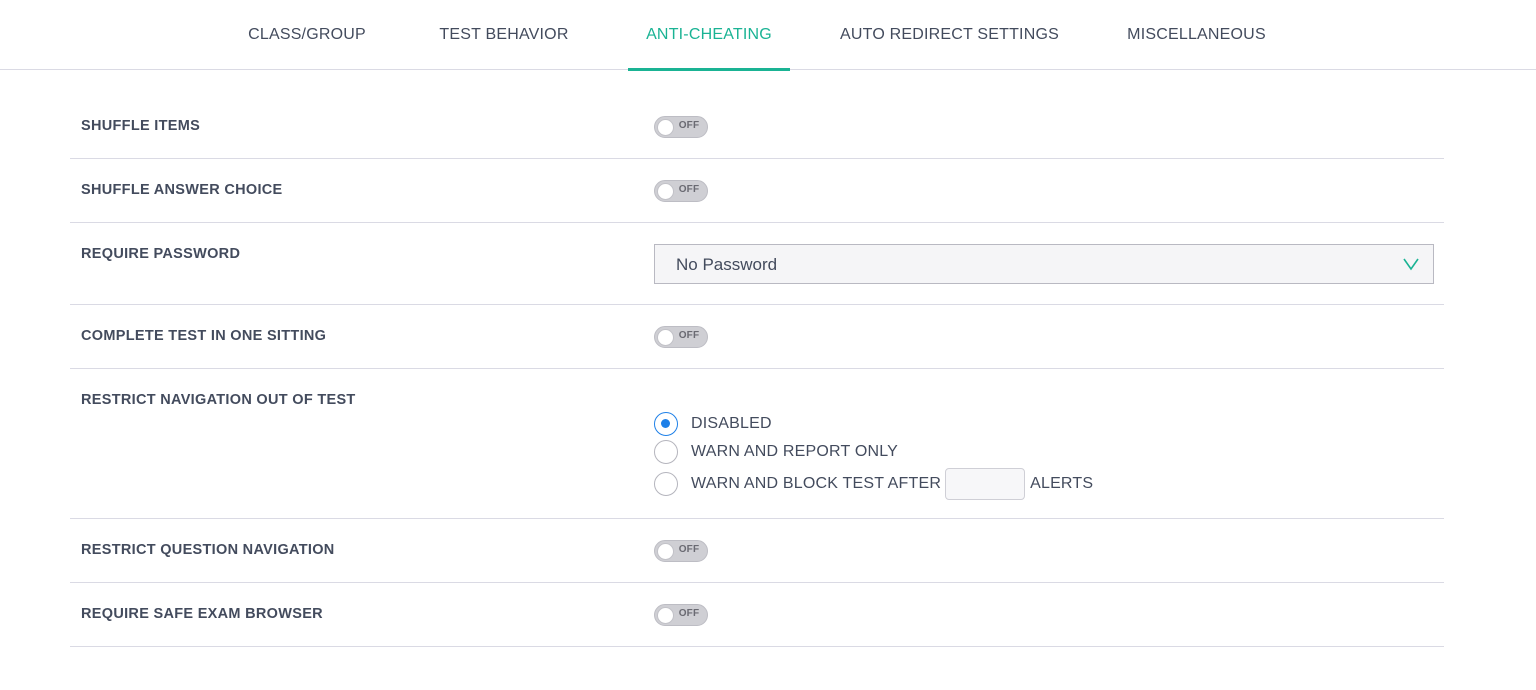 This screenshot has width=1536, height=690. What do you see at coordinates (985, 484) in the screenshot?
I see `alerts-count-input` at bounding box center [985, 484].